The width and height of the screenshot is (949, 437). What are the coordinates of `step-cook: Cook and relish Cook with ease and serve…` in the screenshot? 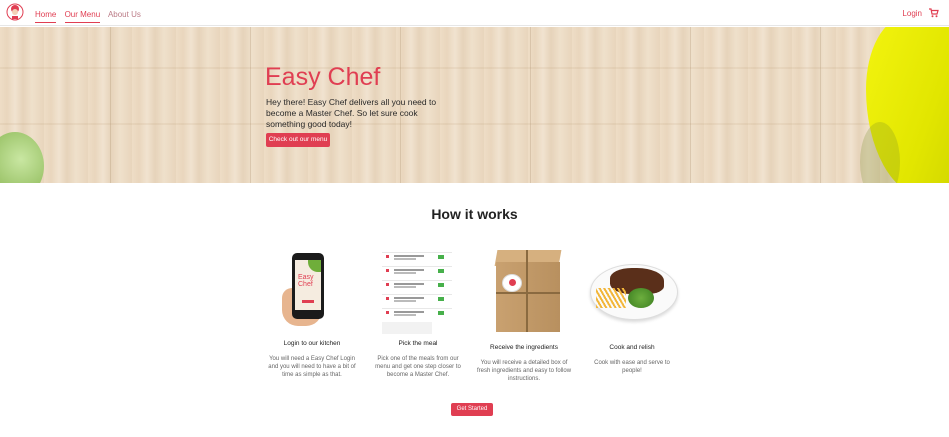 It's located at (632, 307).